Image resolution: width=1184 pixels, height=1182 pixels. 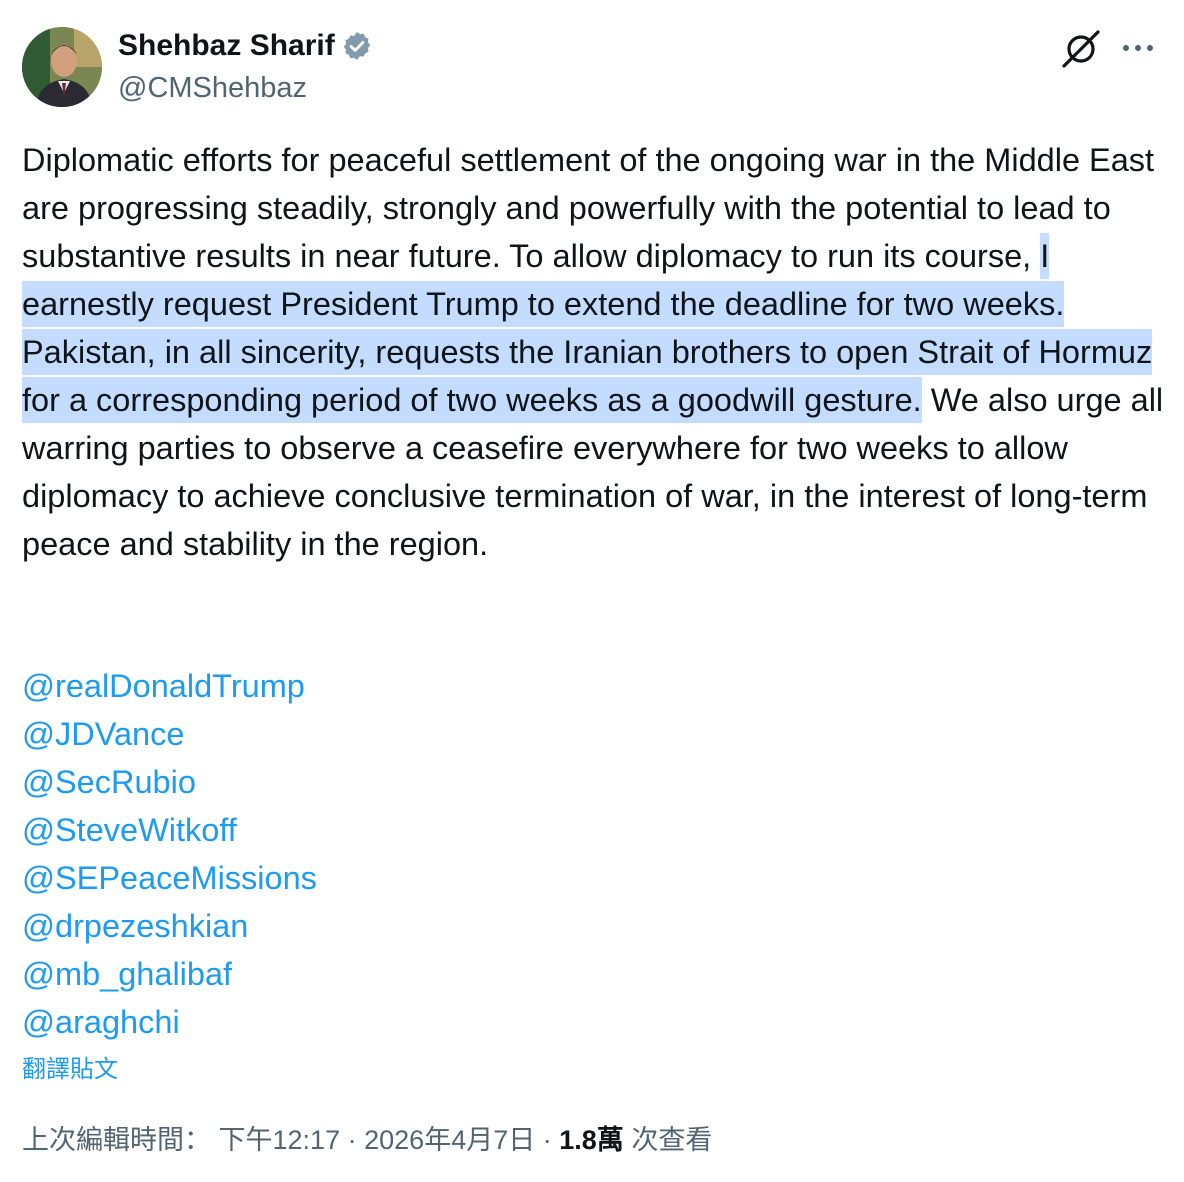 I want to click on grok-icon, so click(x=1081, y=49).